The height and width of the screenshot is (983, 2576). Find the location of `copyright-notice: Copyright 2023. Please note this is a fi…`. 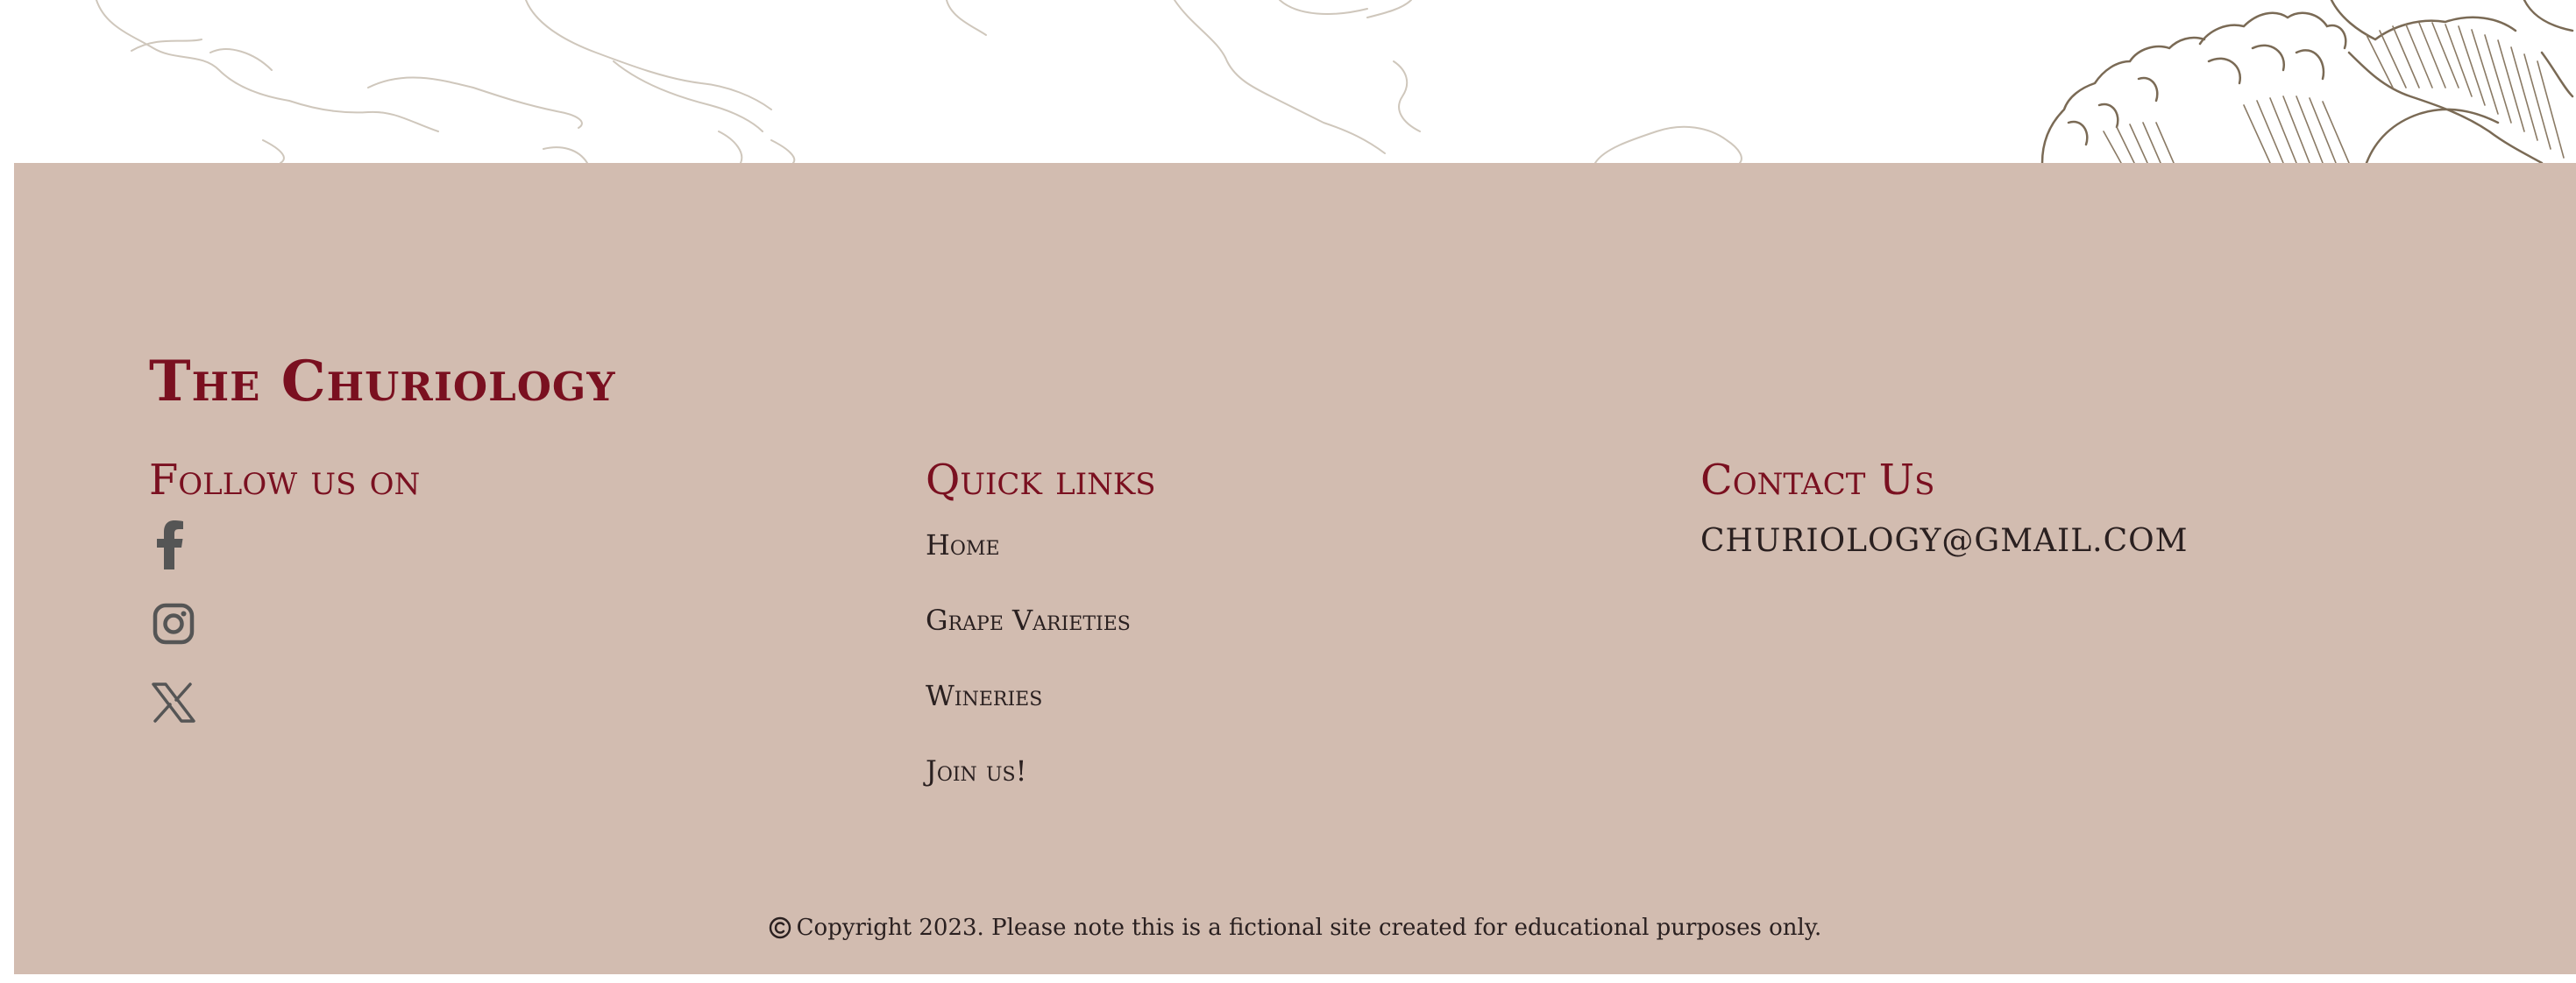

copyright-notice: Copyright 2023. Please note this is a fi… is located at coordinates (1295, 928).